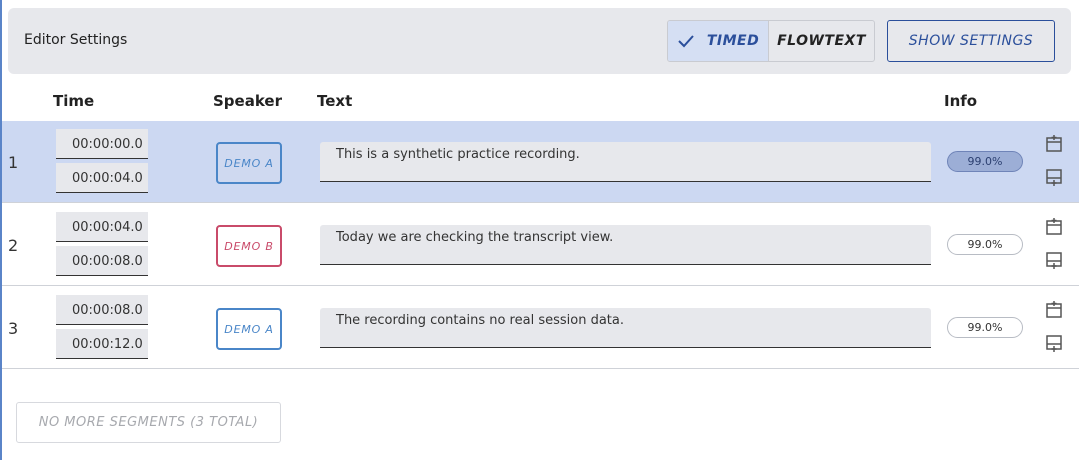  Describe the element at coordinates (102, 144) in the screenshot. I see `segment-start-time: 00:00:00.0` at that location.